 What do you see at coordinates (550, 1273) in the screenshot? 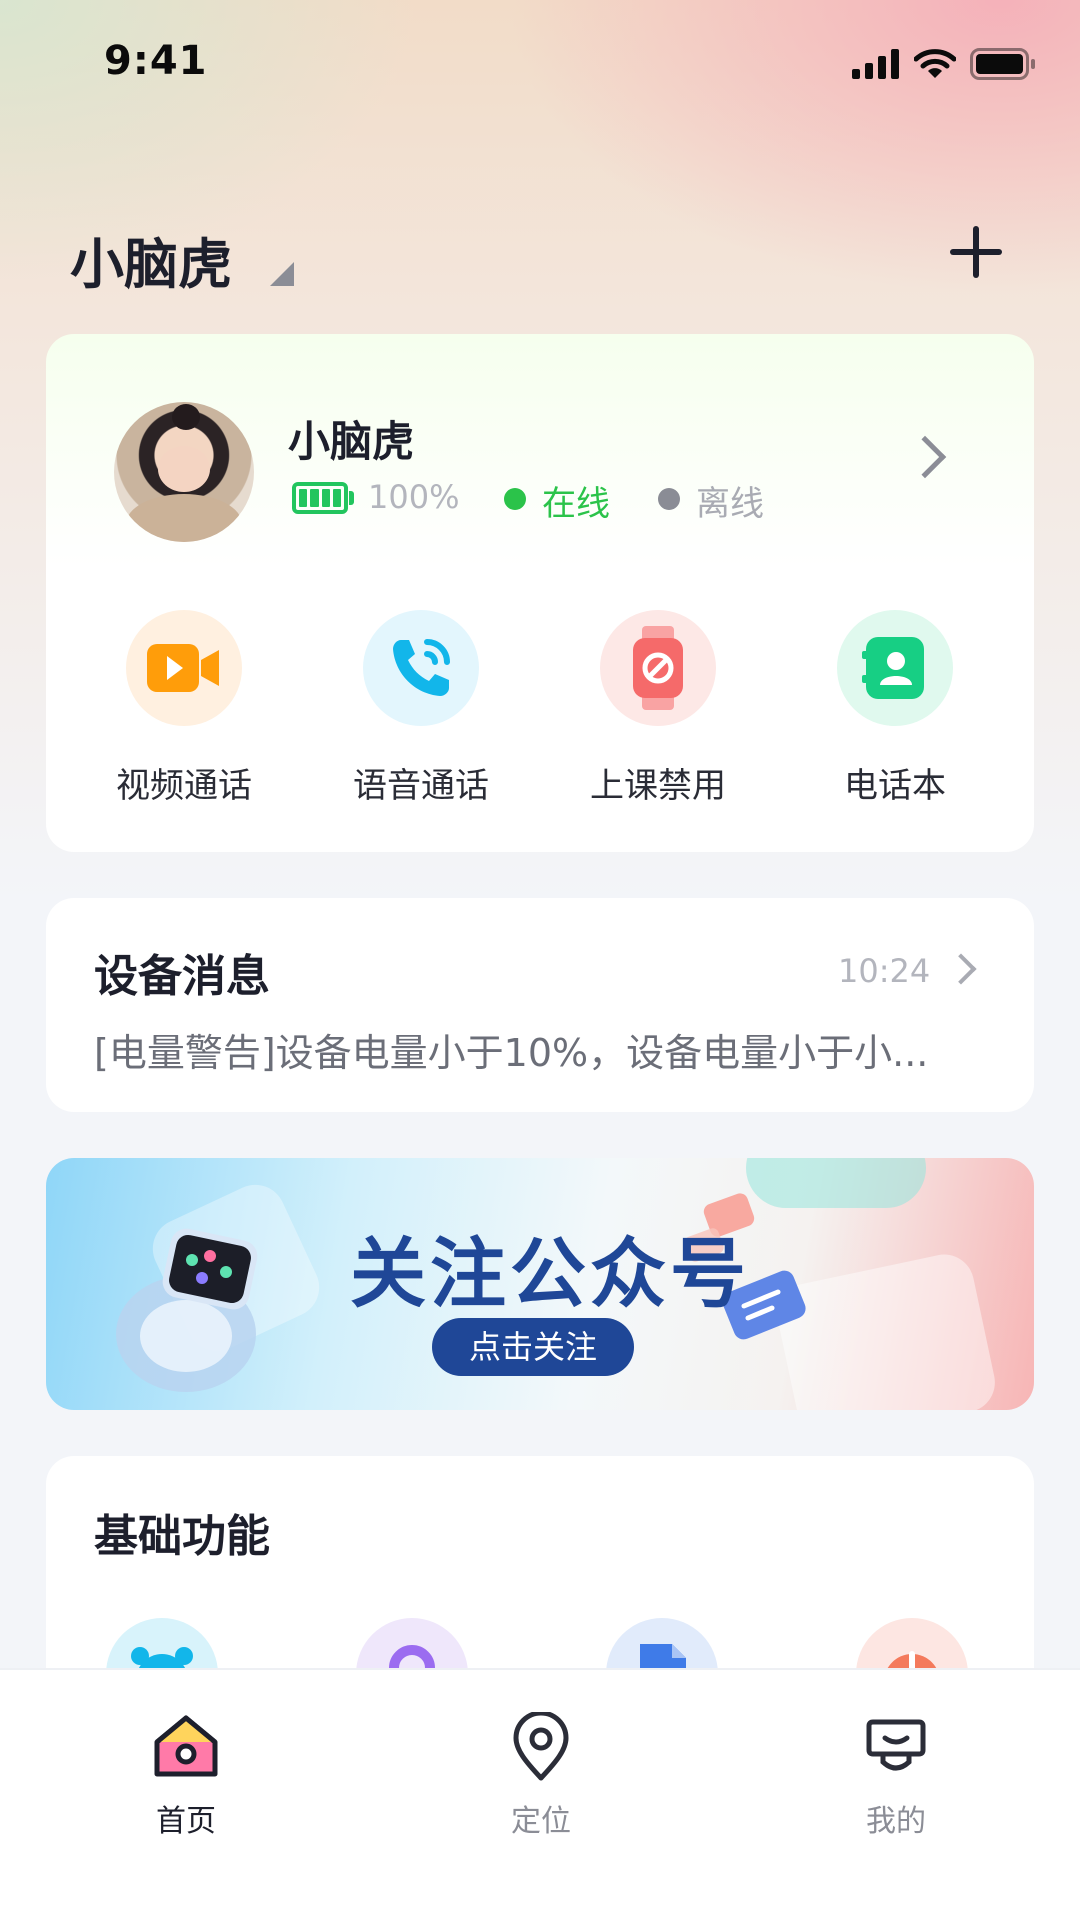
I see `banner-title: 关注公众号` at bounding box center [550, 1273].